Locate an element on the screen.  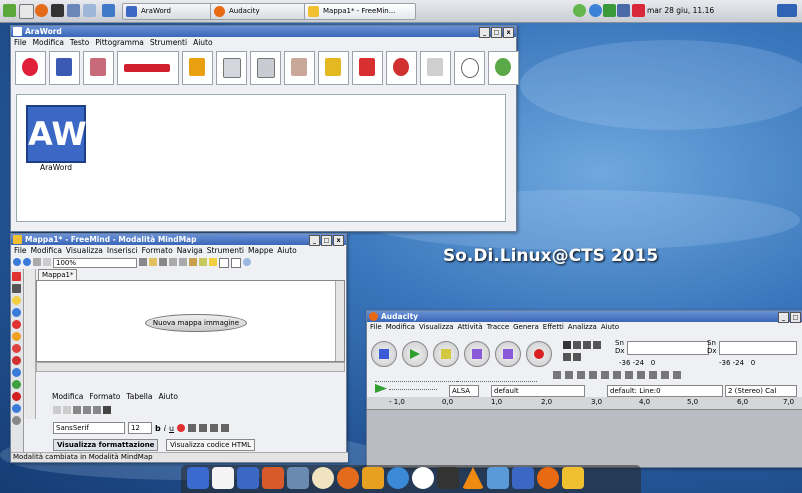
open-button is located at coordinates (64, 68).